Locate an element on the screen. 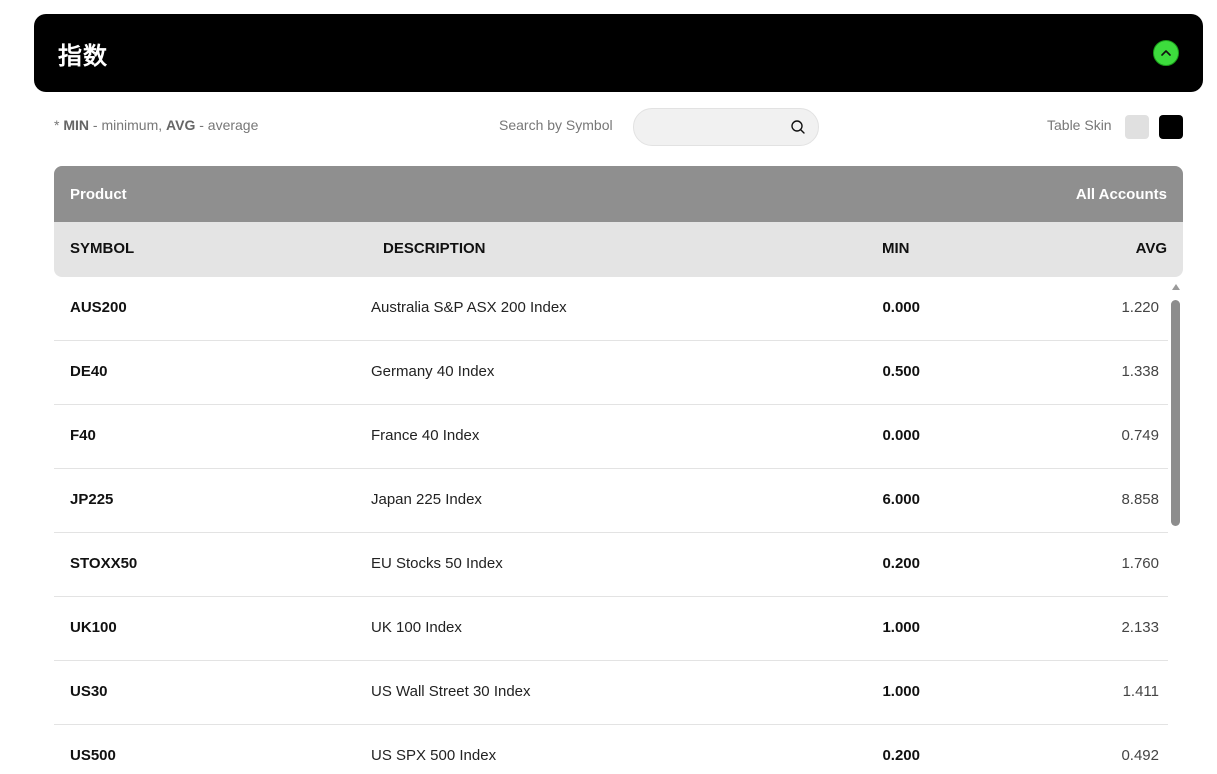 This screenshot has height=774, width=1217. cell-description: France 40 Index is located at coordinates (425, 435).